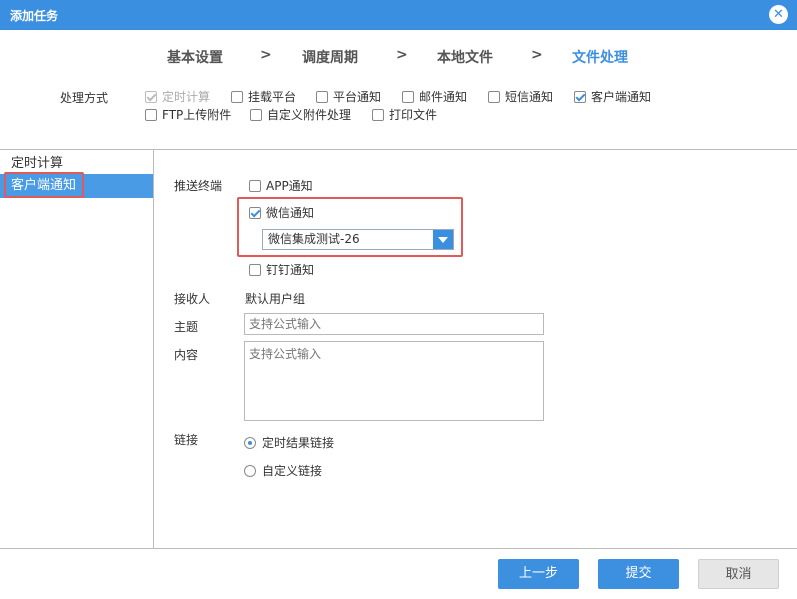  I want to click on window-title: 添加任务, so click(34, 16).